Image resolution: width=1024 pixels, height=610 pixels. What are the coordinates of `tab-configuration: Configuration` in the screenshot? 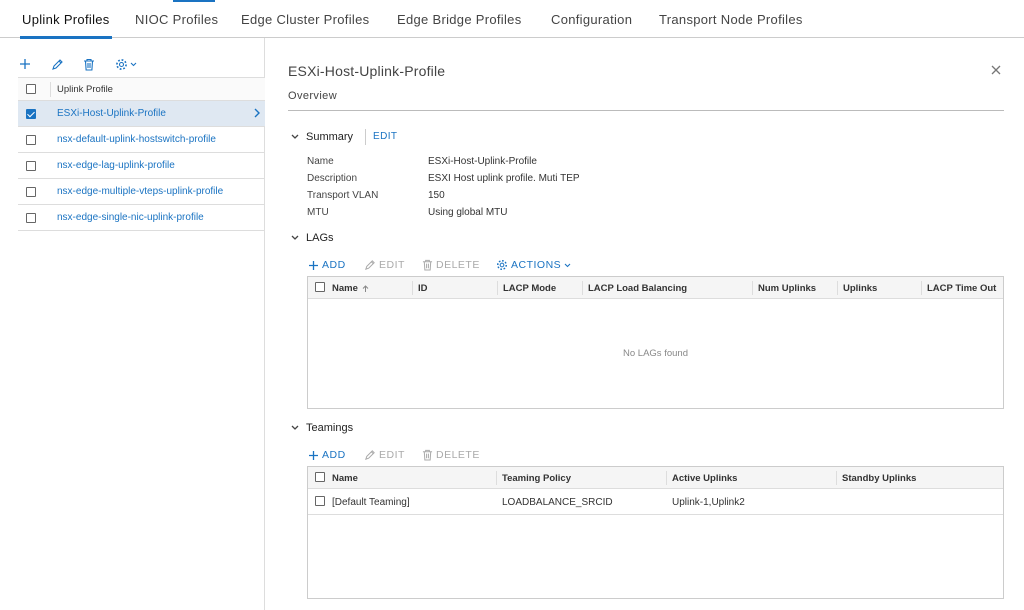 It's located at (591, 19).